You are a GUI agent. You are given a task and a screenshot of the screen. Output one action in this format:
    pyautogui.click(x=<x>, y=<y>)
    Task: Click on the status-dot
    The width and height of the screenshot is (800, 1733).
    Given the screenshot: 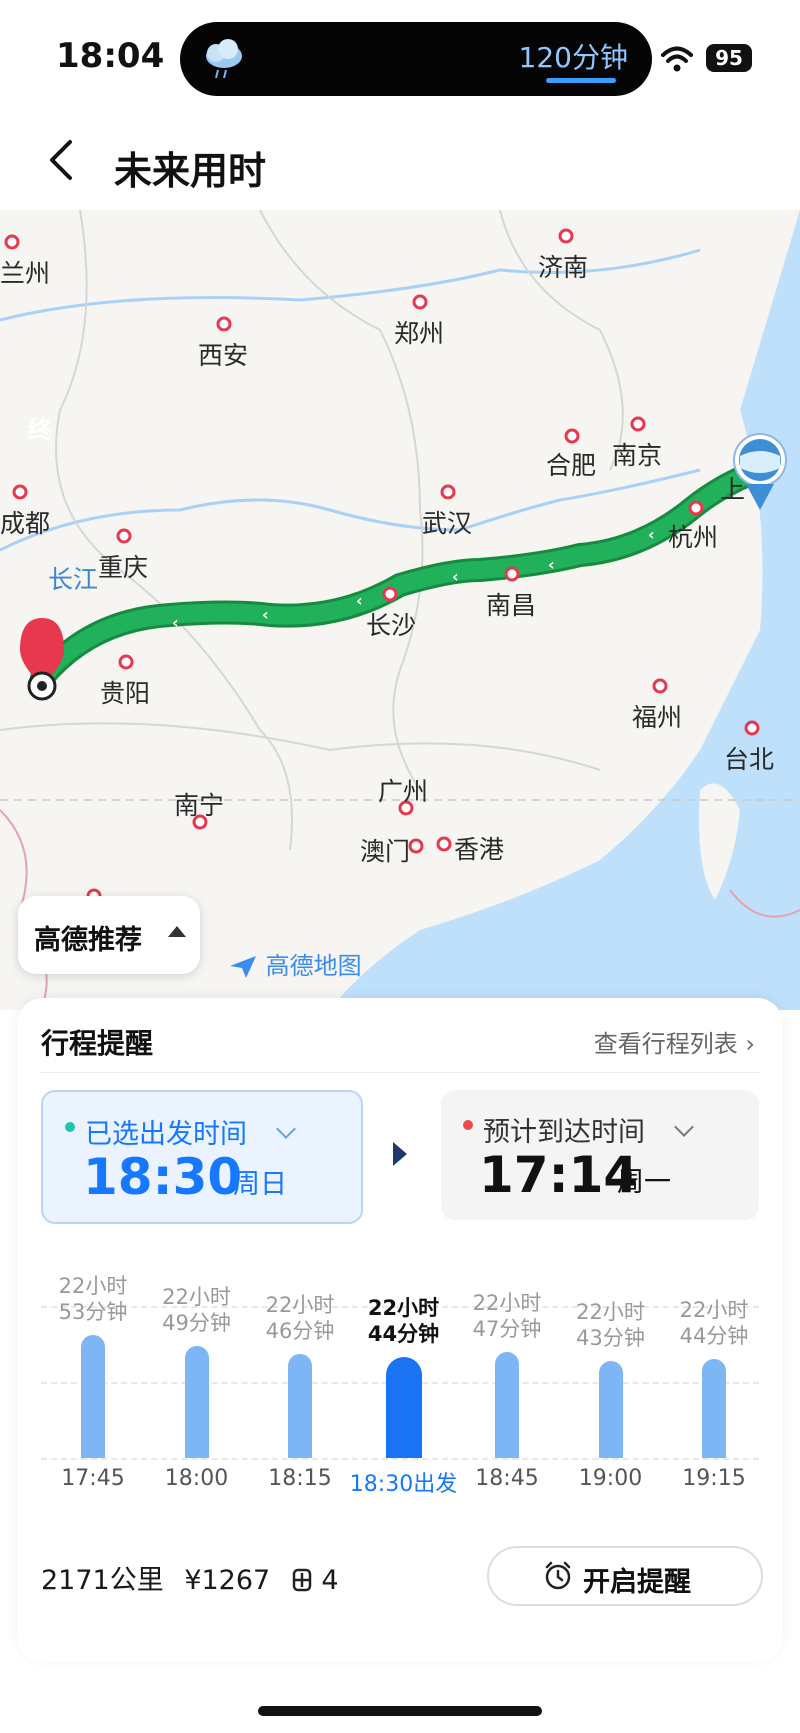 What is the action you would take?
    pyautogui.click(x=468, y=1125)
    